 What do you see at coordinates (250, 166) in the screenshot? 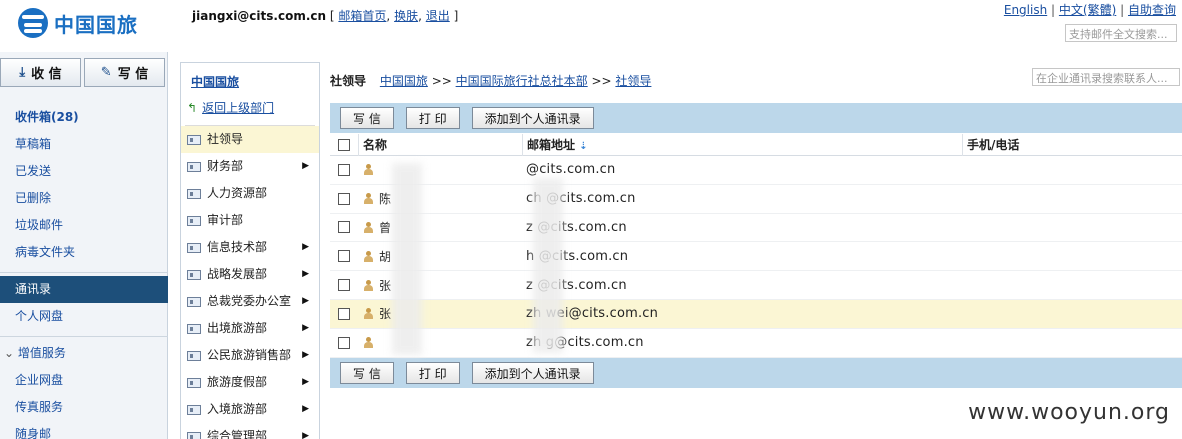
I see `dept-item: 财务部 ▶` at bounding box center [250, 166].